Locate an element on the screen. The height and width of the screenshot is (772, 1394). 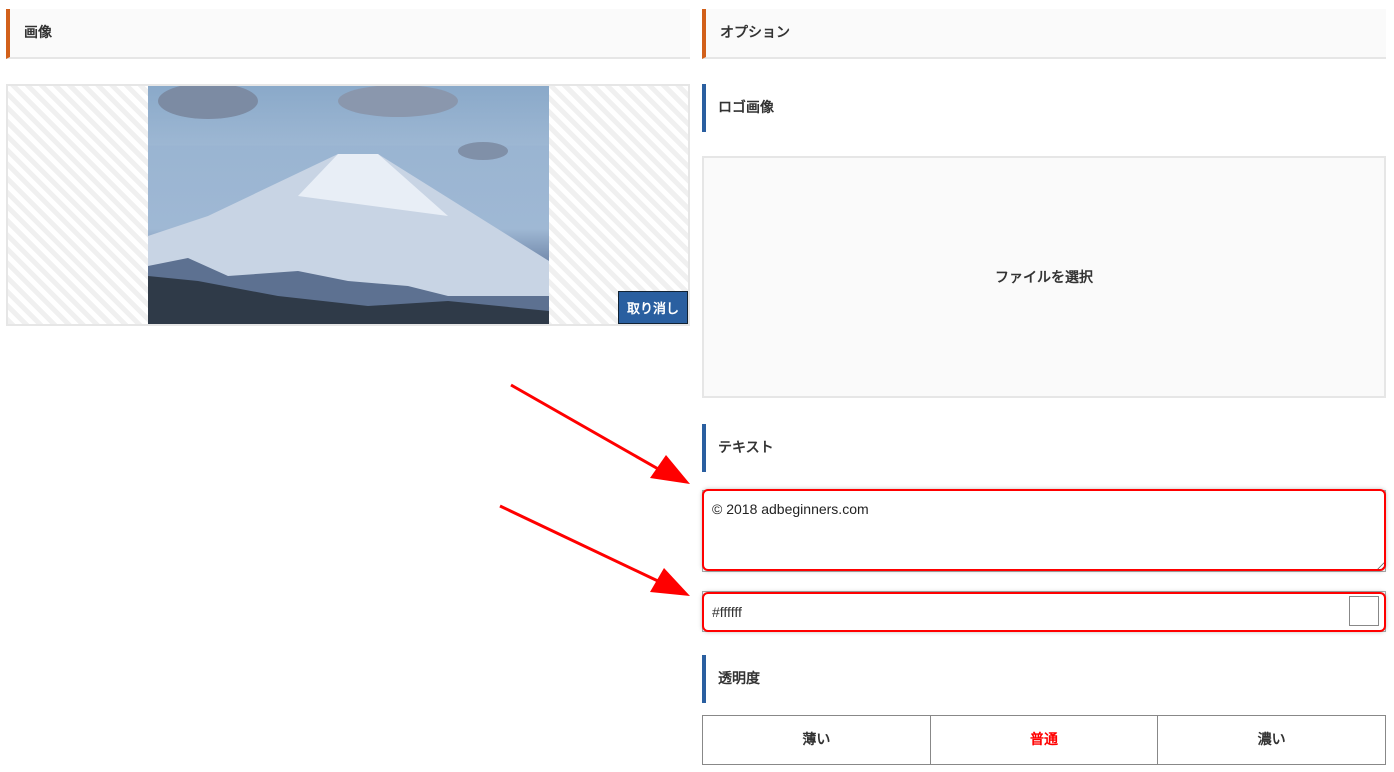
annotation-arrows is located at coordinates (594, 489).